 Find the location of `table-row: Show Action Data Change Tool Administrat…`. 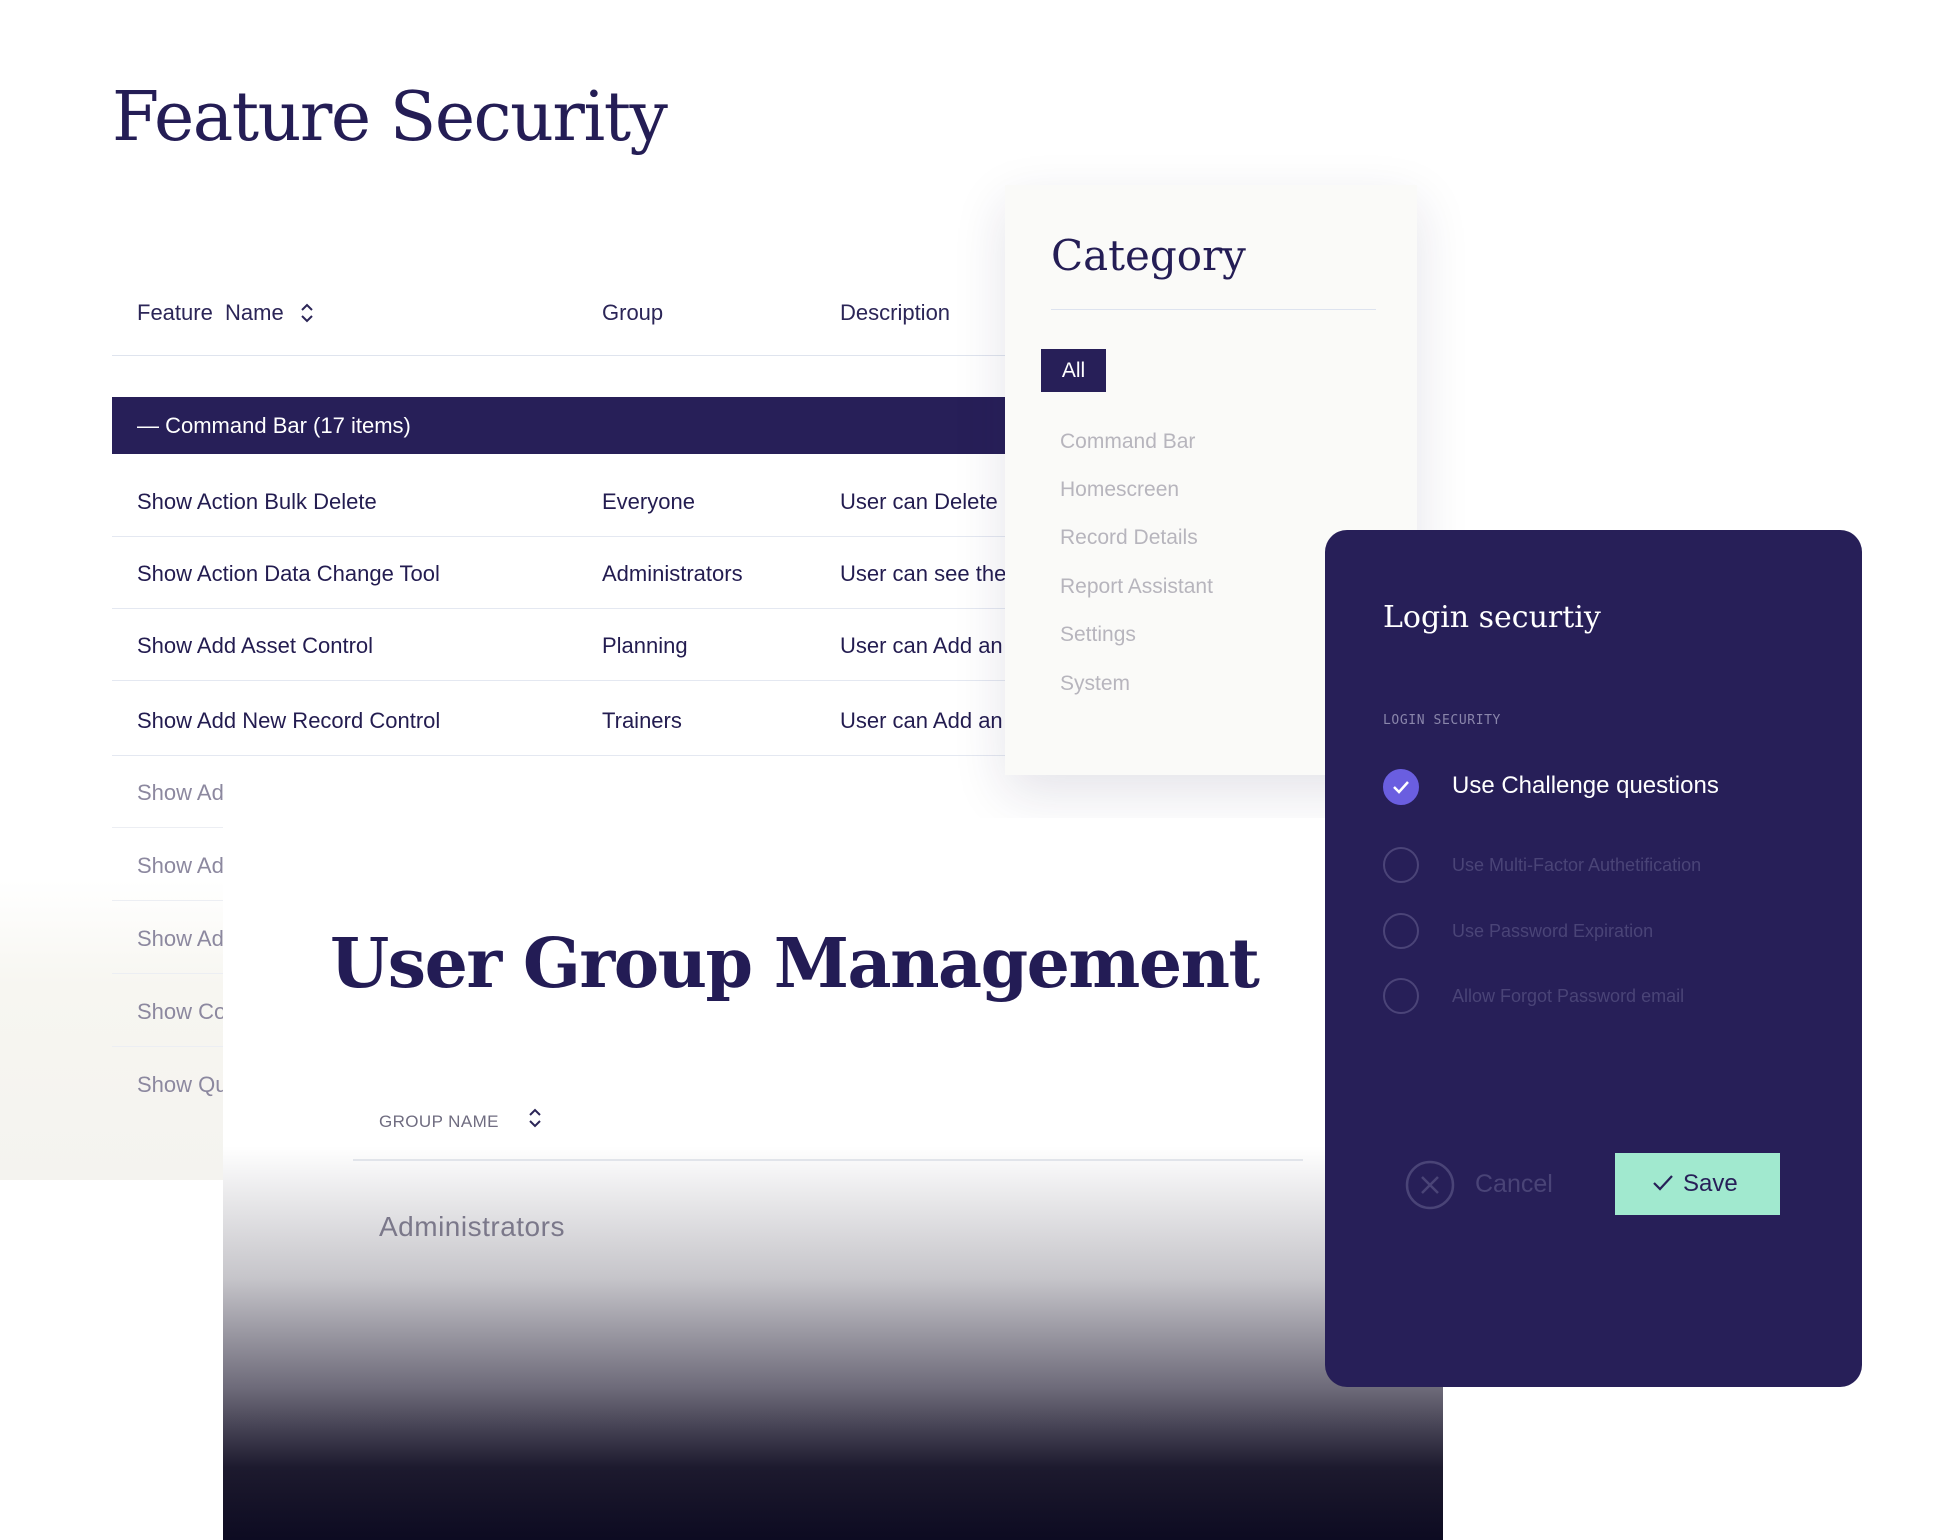

table-row: Show Action Data Change Tool Administrat… is located at coordinates (562, 573).